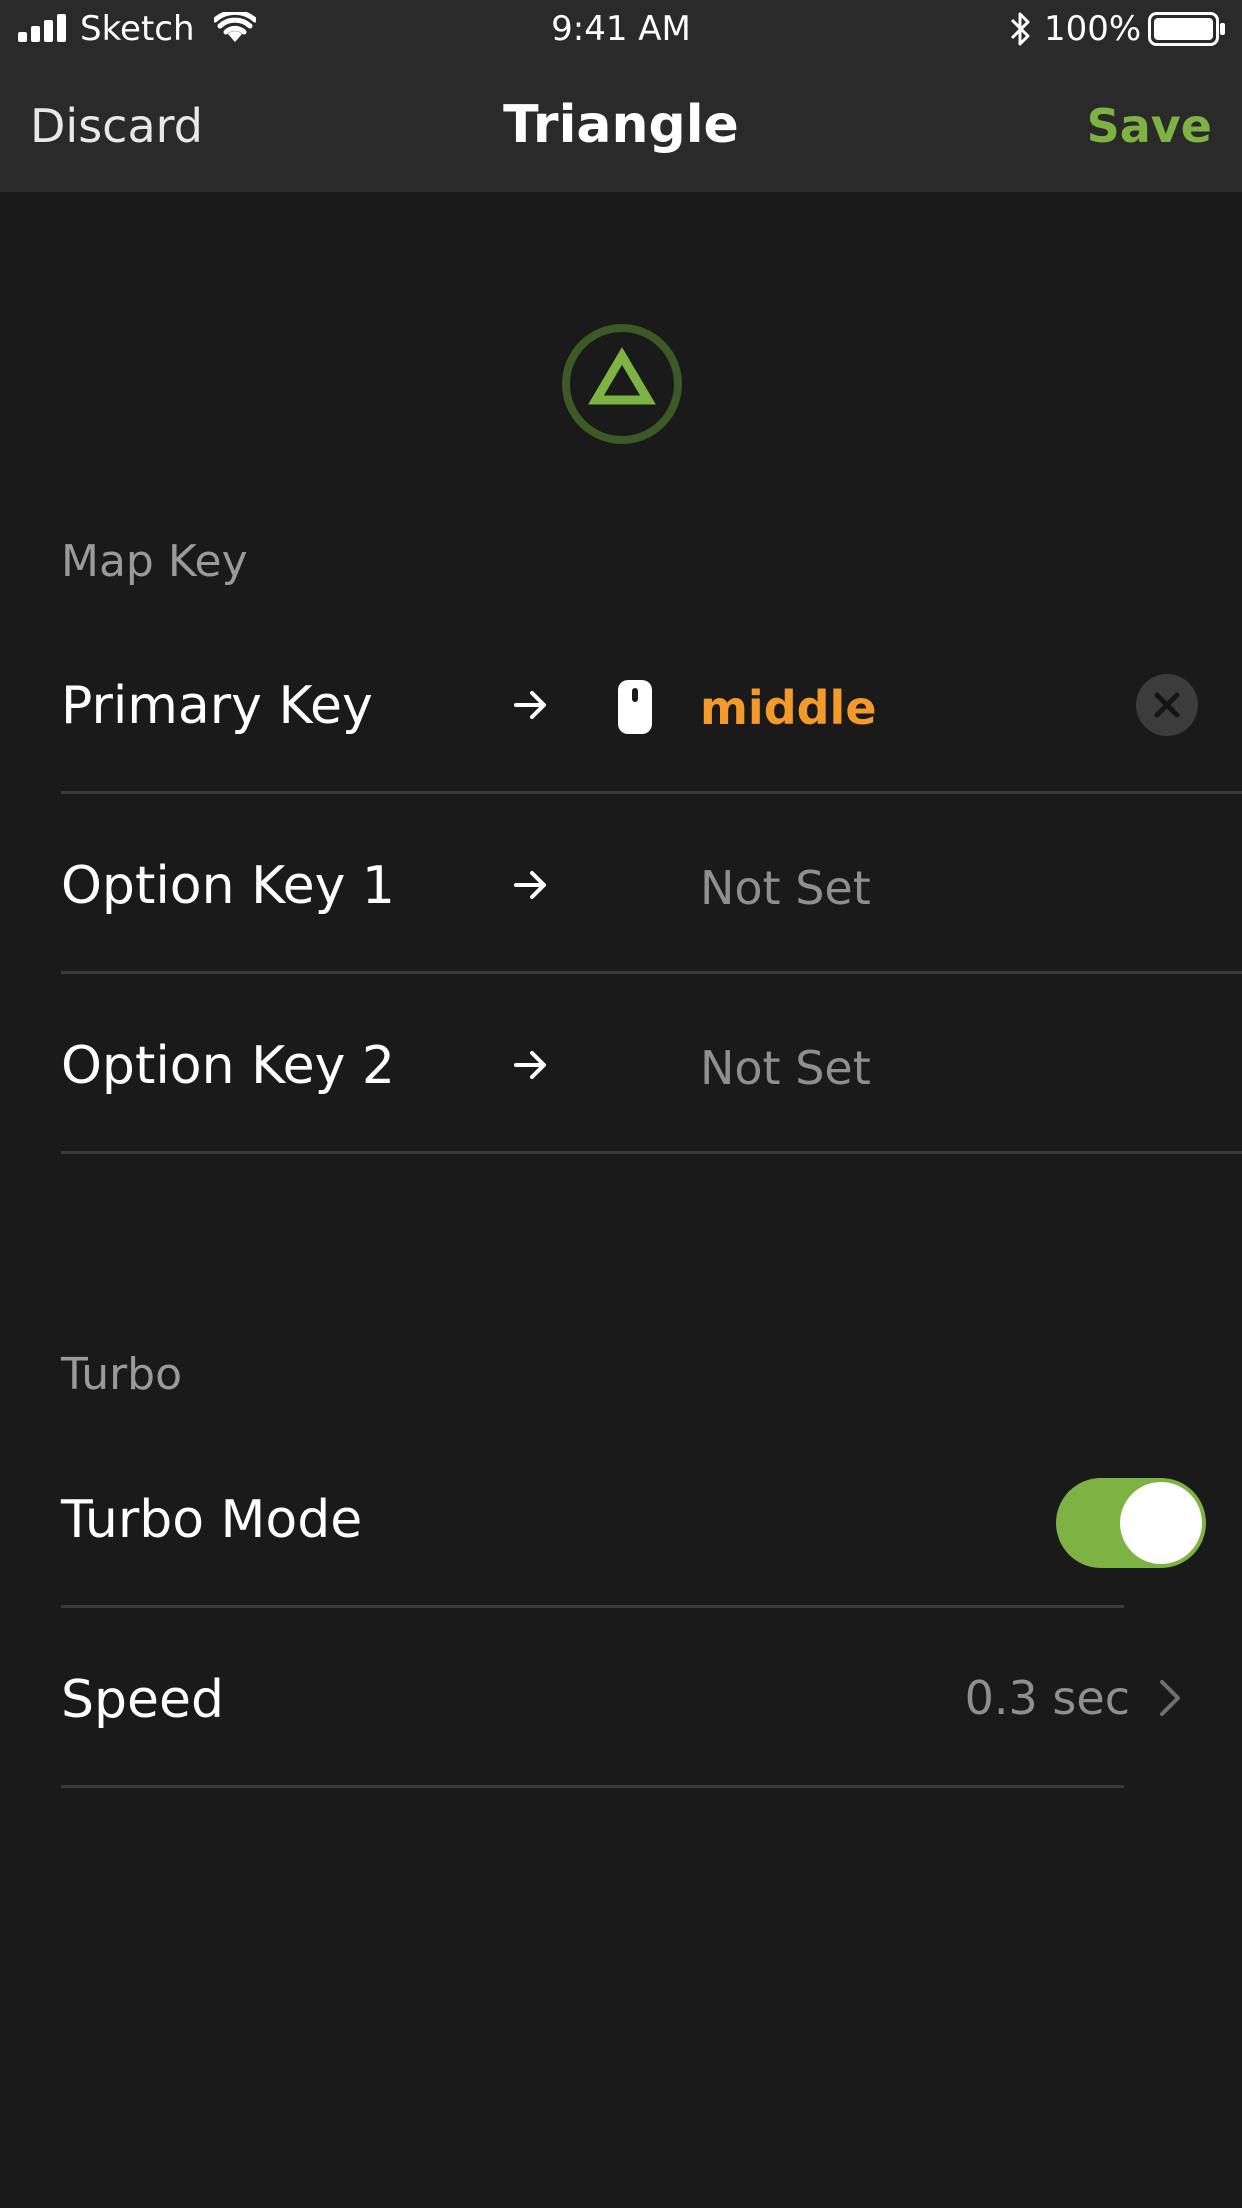 The width and height of the screenshot is (1242, 2208). I want to click on save-button: Save, so click(1149, 126).